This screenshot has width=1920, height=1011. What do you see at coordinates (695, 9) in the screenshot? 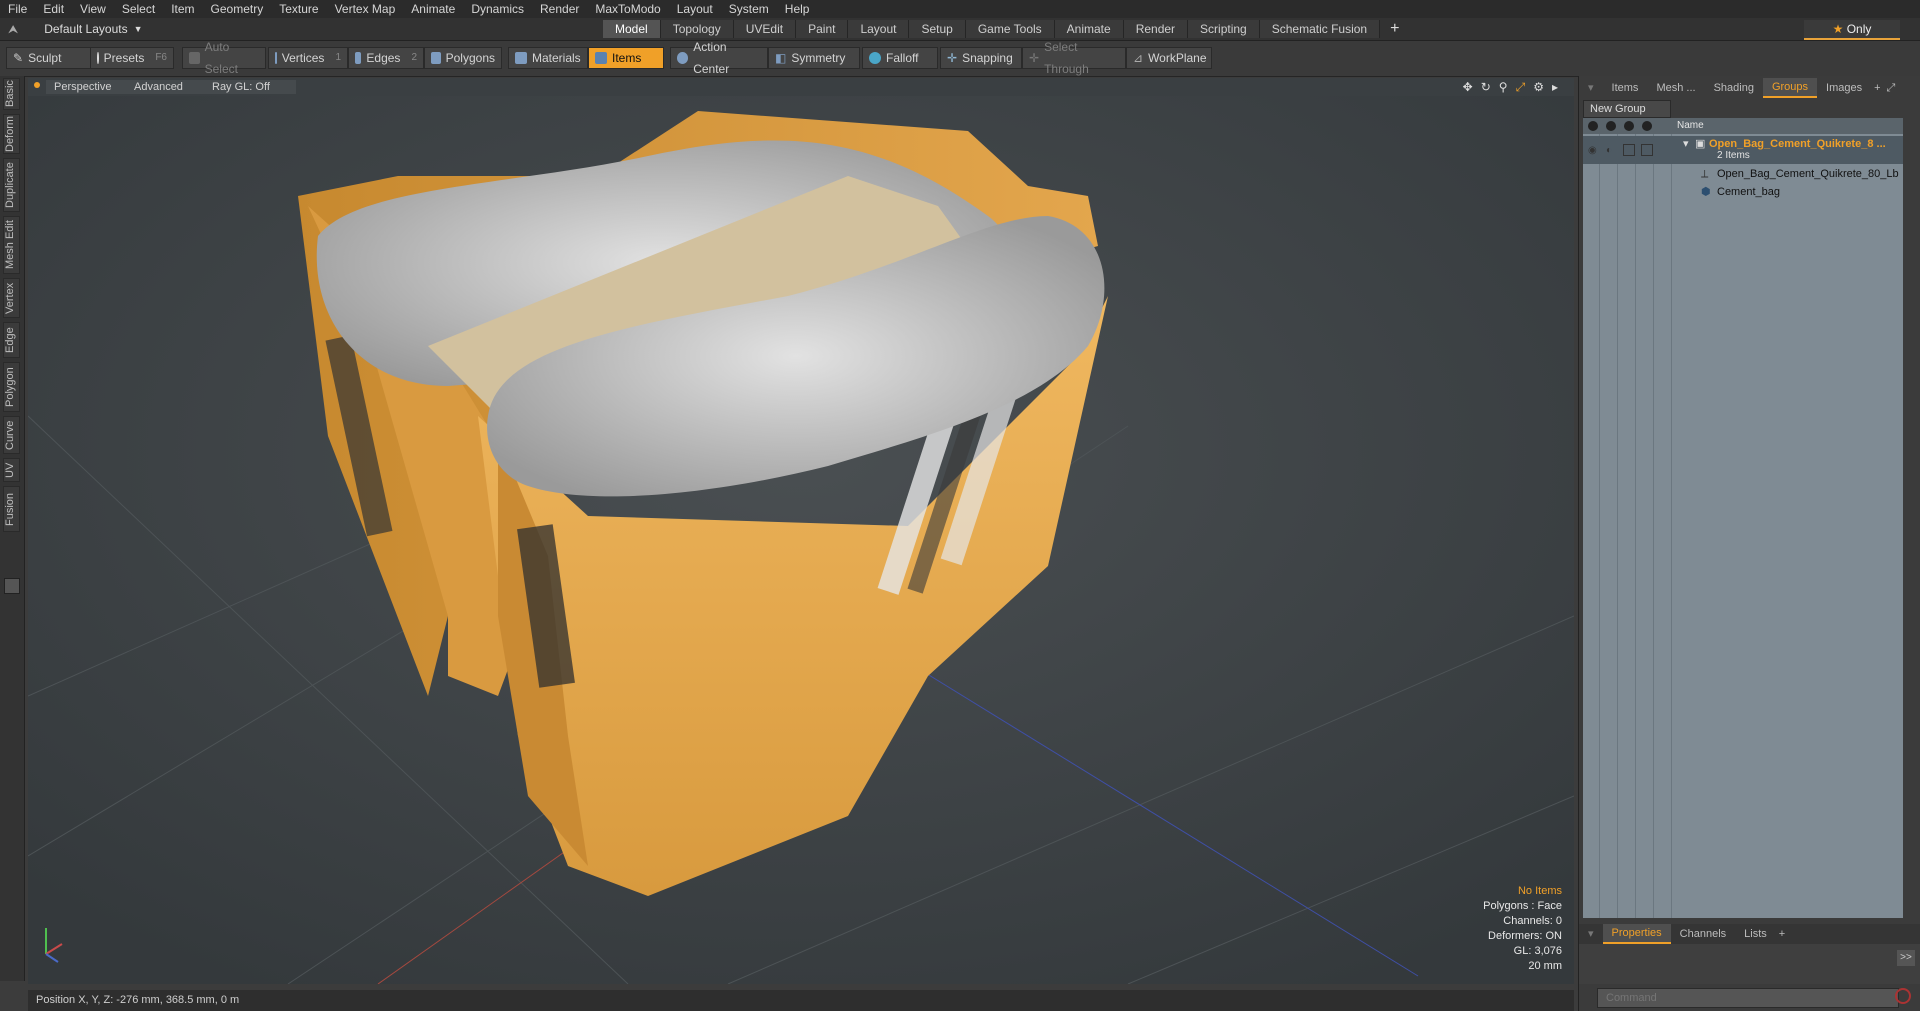
I see `menu-layout: Layout` at bounding box center [695, 9].